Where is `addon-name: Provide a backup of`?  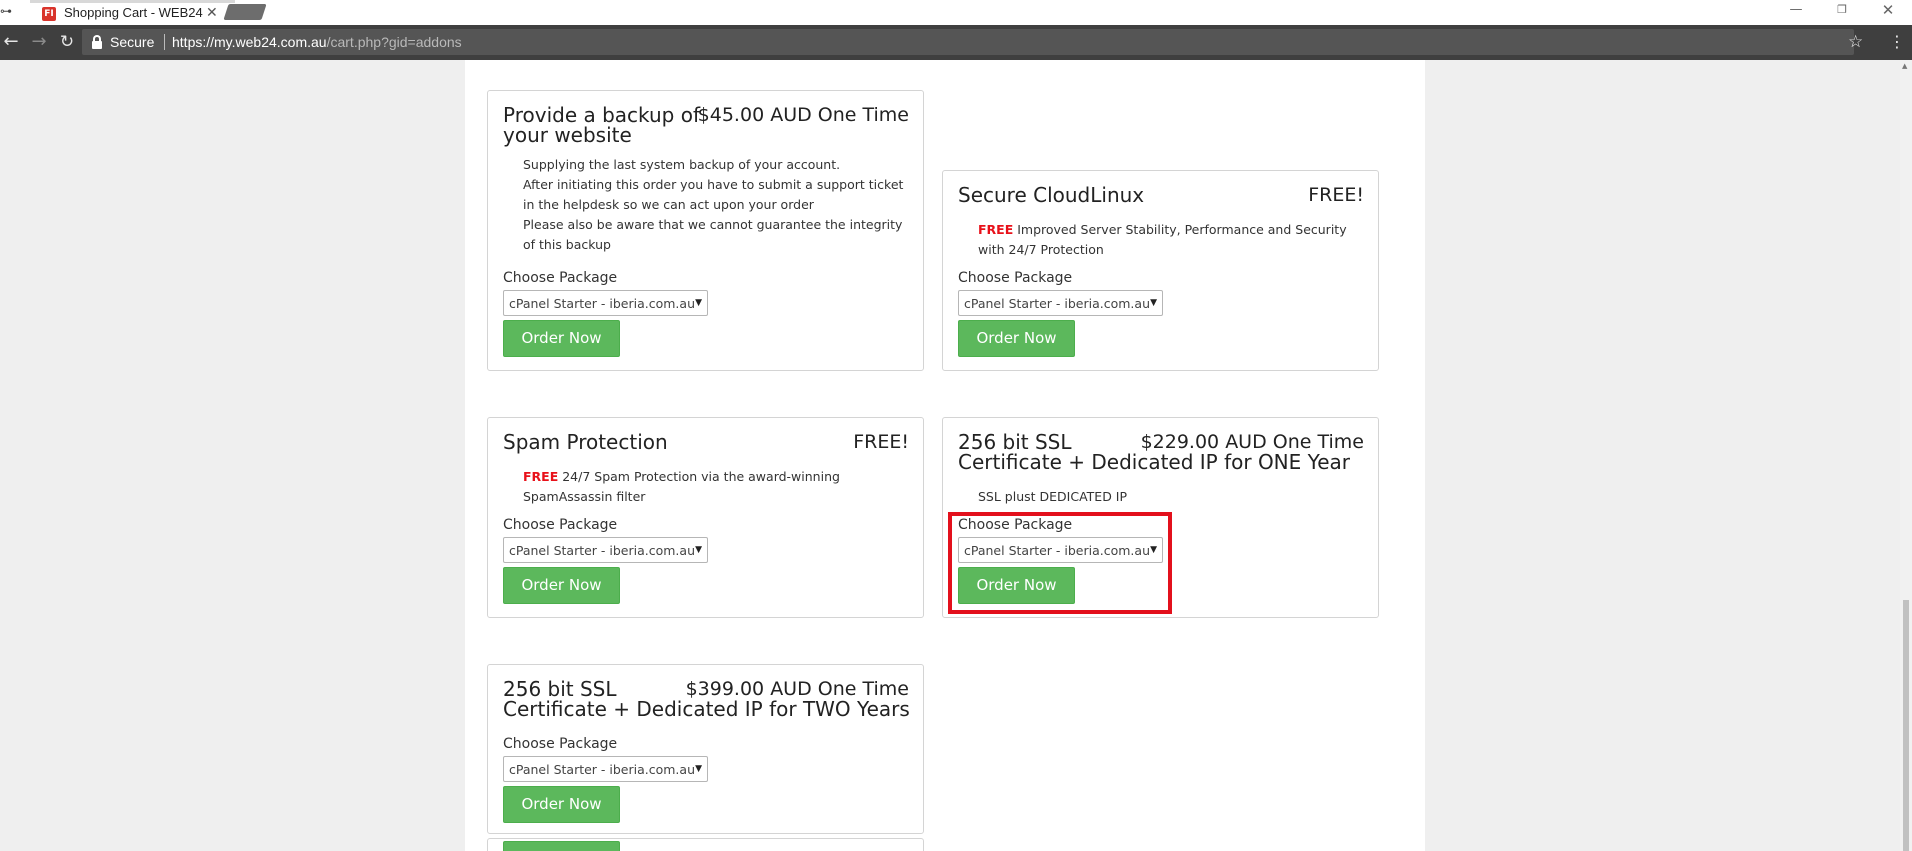 addon-name: Provide a backup of is located at coordinates (602, 115).